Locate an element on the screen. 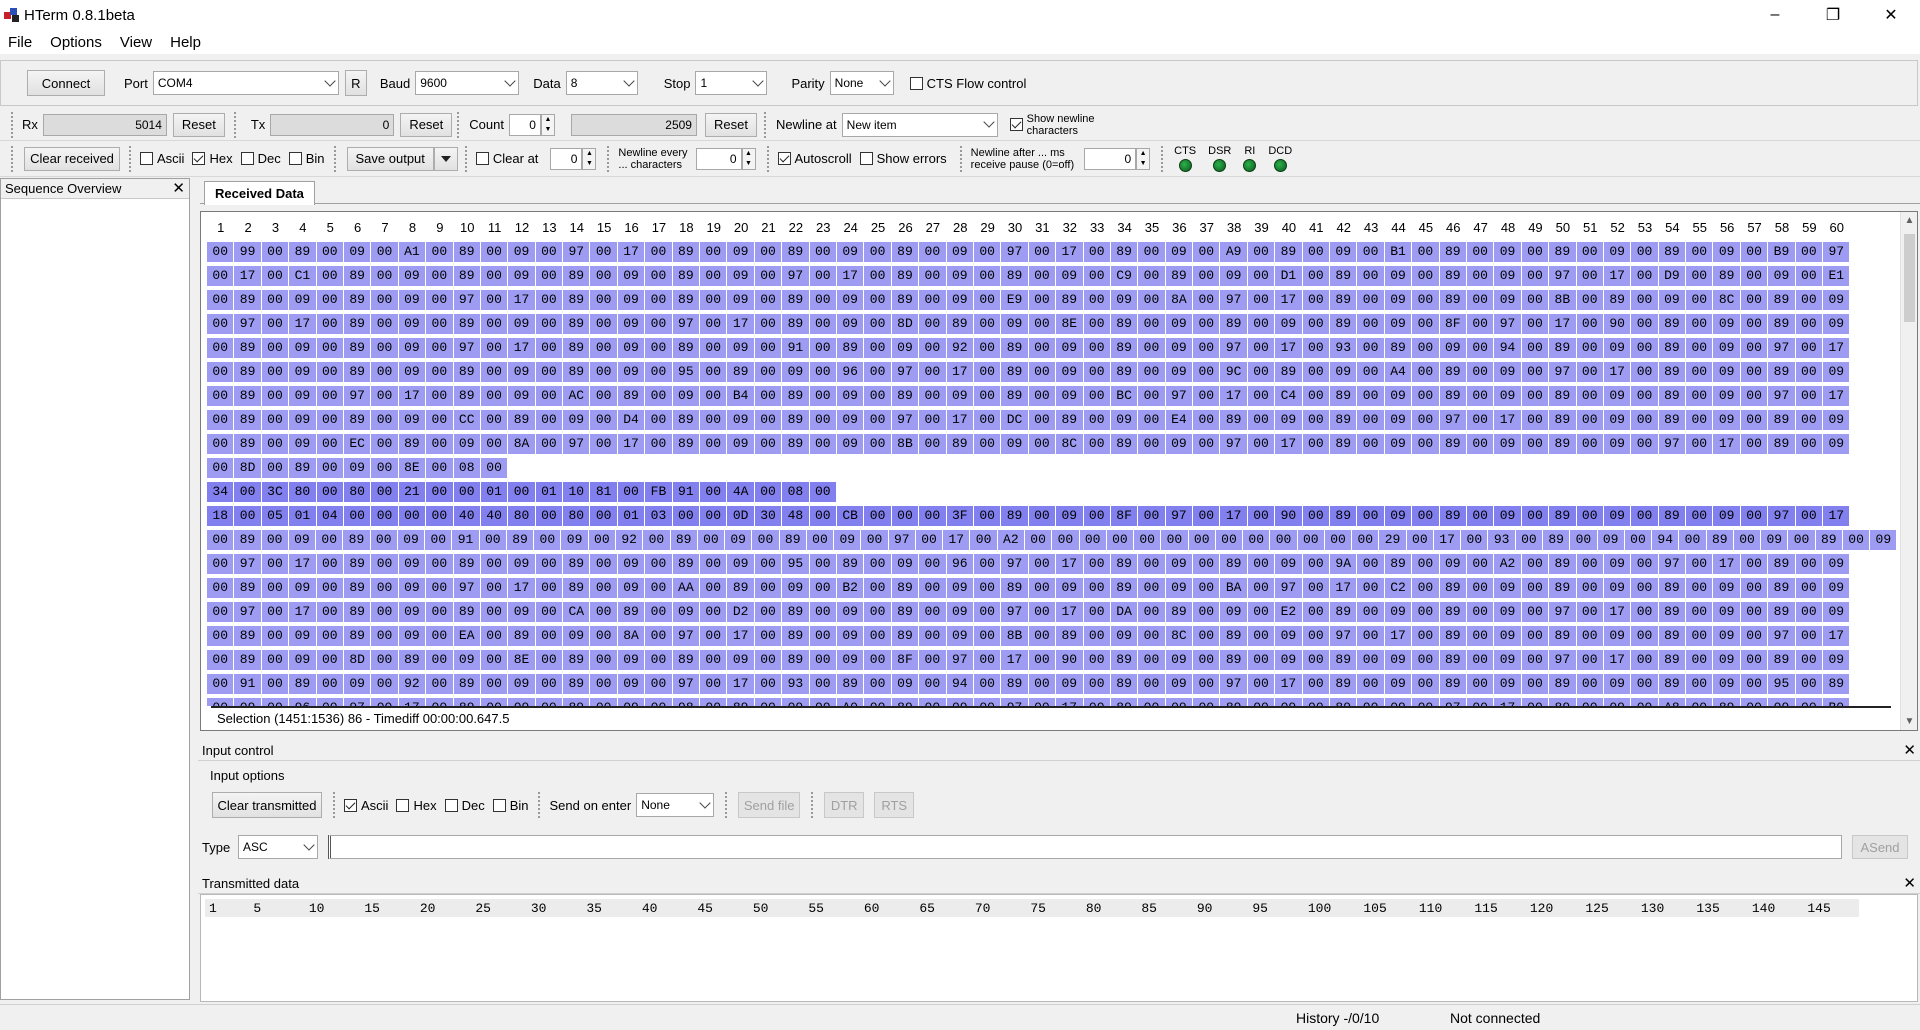 This screenshot has width=1920, height=1030. hex-byte: CC is located at coordinates (467, 420).